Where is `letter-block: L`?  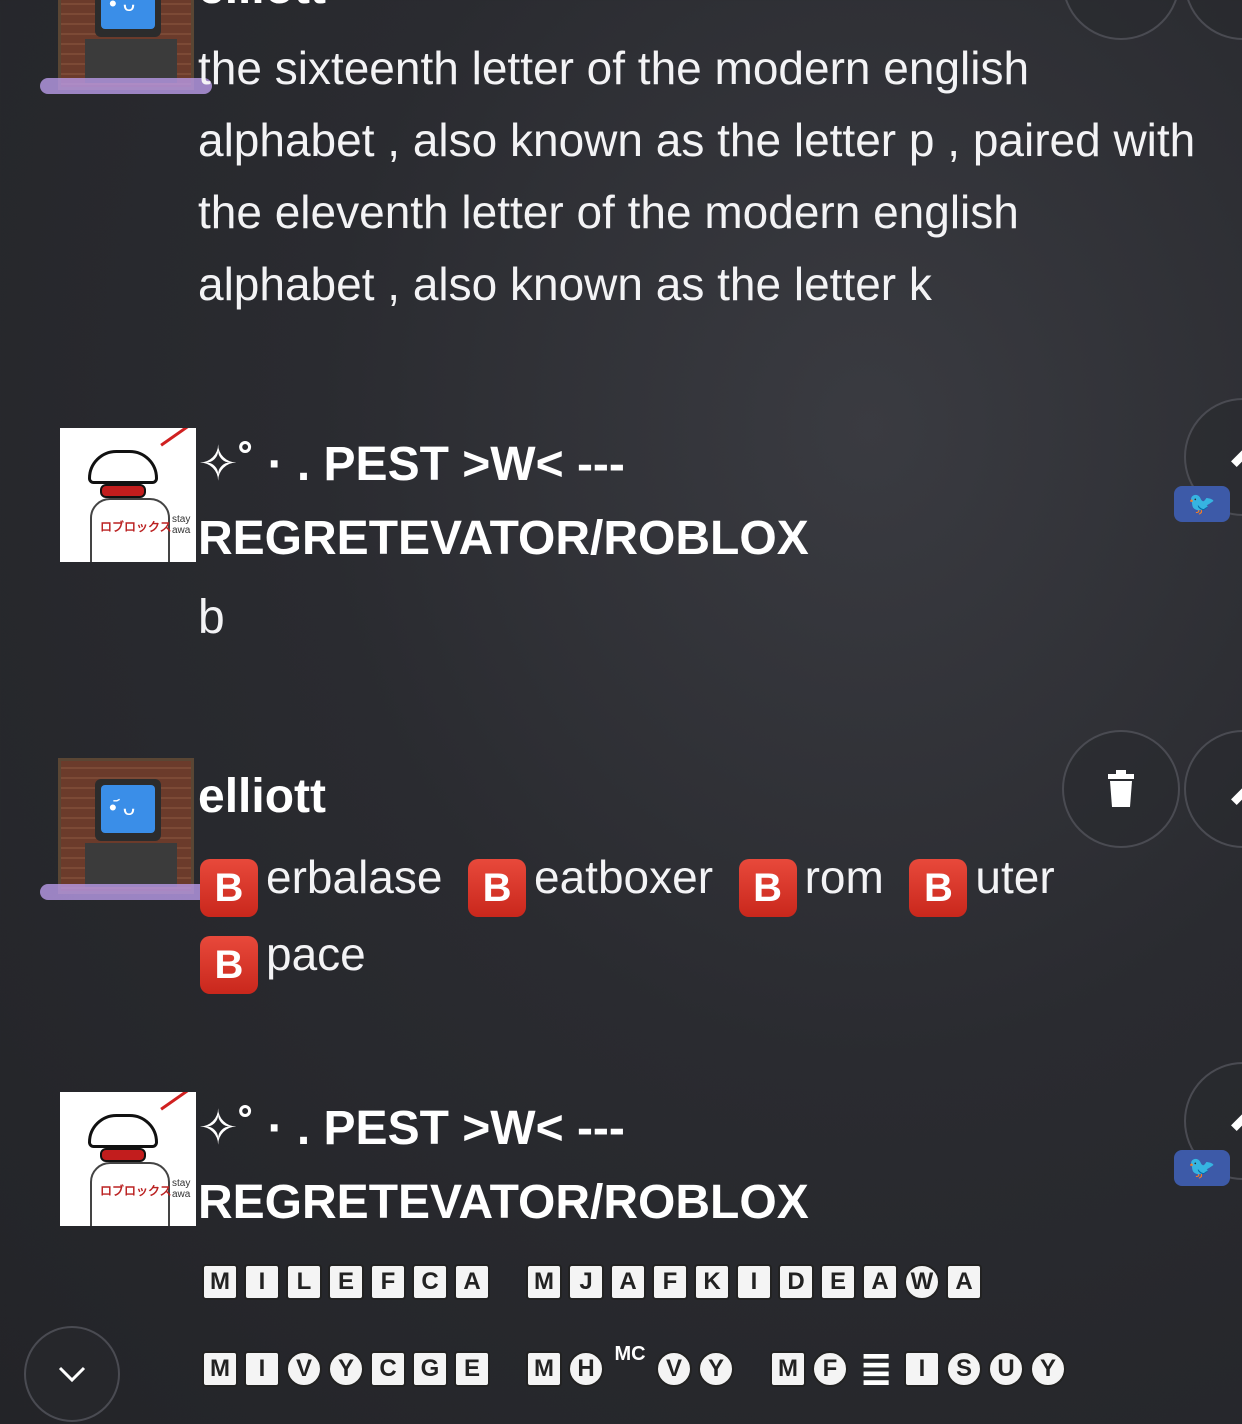
letter-block: L is located at coordinates (304, 1282).